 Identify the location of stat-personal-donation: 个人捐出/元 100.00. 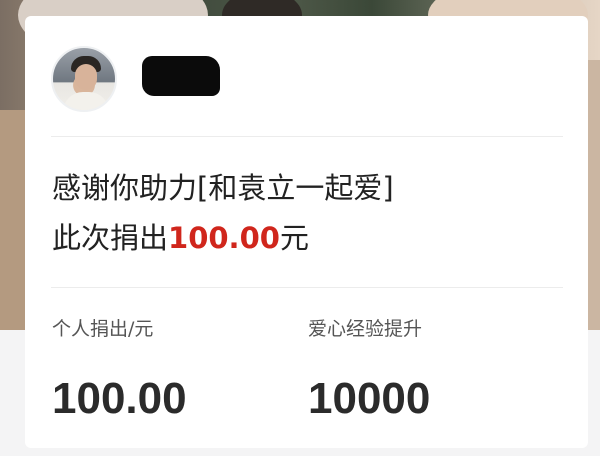
(119, 370).